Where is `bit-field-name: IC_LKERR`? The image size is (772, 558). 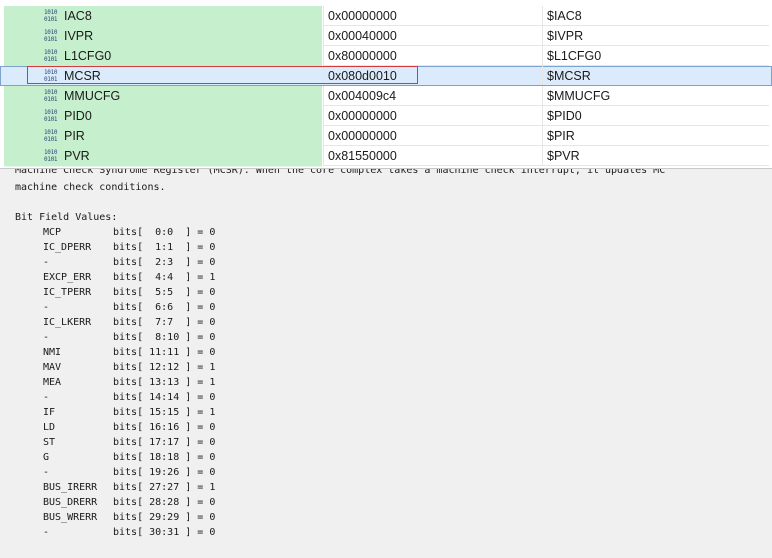
bit-field-name: IC_LKERR is located at coordinates (67, 322).